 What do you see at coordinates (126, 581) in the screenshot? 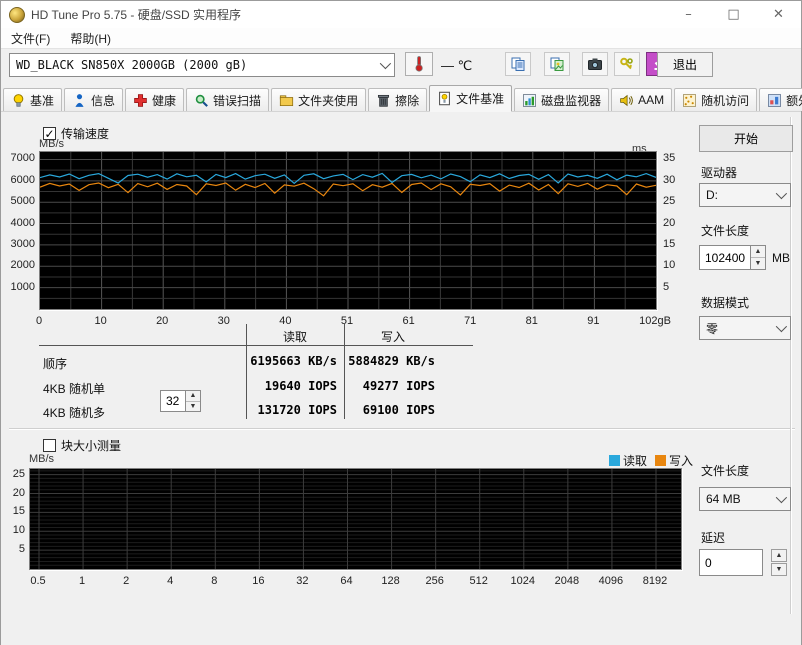
I see `x-axis-tick-label: 2` at bounding box center [126, 581].